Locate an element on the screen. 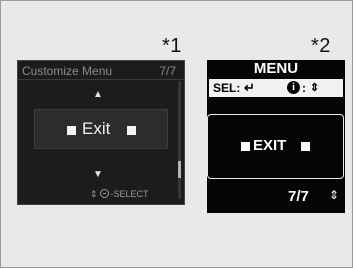 This screenshot has width=353, height=268. scrollbar-track is located at coordinates (179, 140).